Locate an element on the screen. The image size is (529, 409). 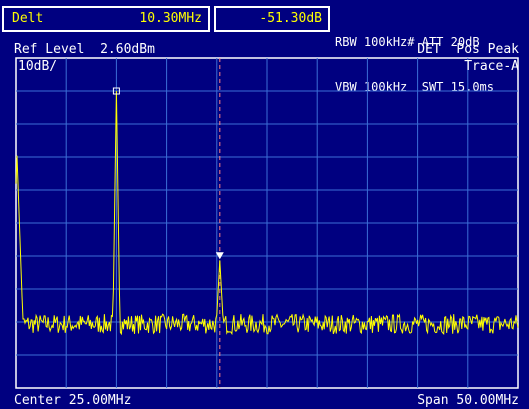
center-frequency: Center 25.00MHz is located at coordinates (72, 401).